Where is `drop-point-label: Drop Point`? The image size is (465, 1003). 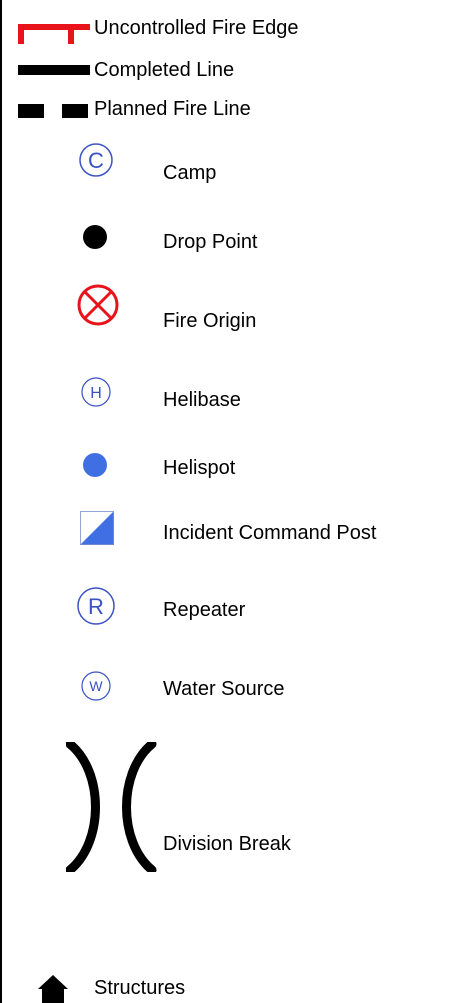 drop-point-label: Drop Point is located at coordinates (210, 242).